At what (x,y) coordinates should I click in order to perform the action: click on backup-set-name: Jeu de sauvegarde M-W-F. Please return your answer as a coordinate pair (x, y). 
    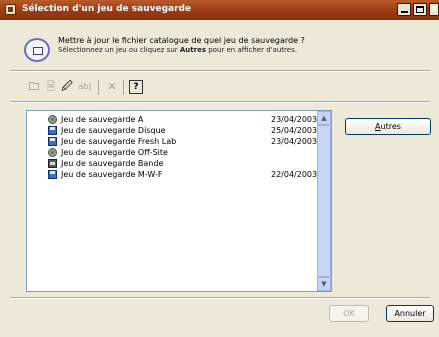
    Looking at the image, I should click on (112, 174).